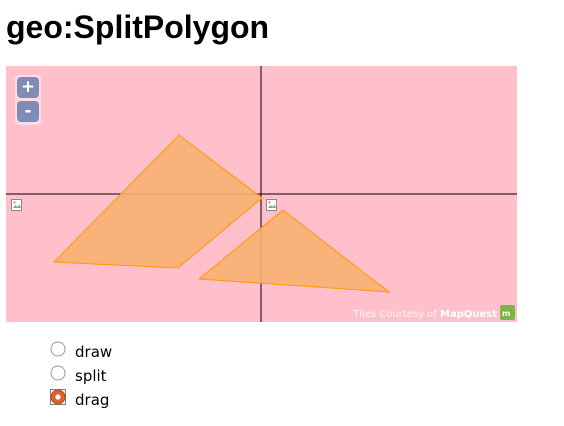 The height and width of the screenshot is (426, 564). I want to click on mapquest-logo-icon: m, so click(507, 312).